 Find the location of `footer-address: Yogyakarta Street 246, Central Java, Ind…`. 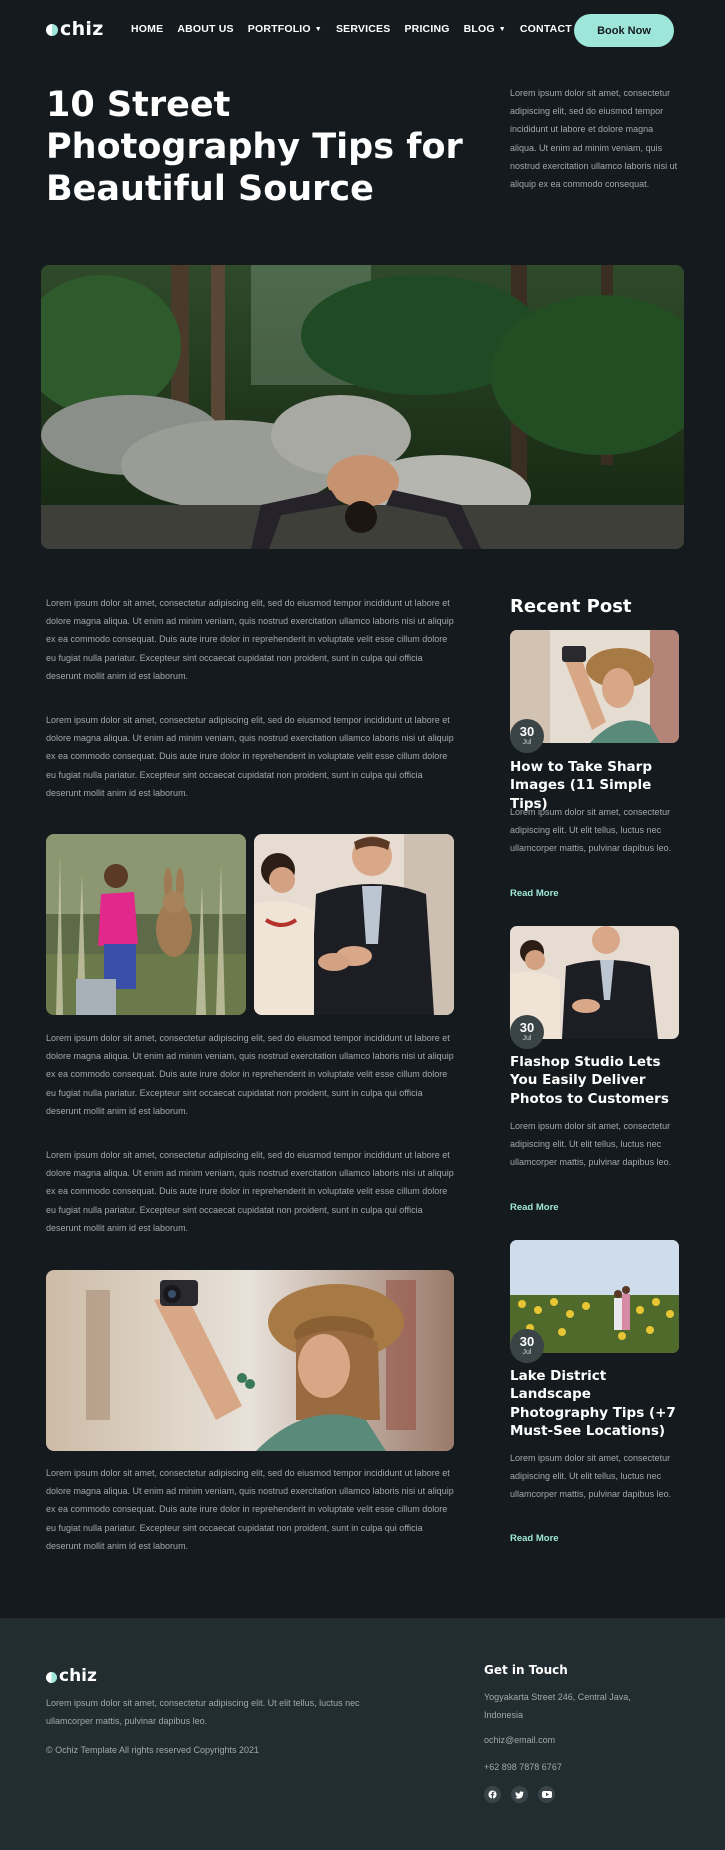

footer-address: Yogyakarta Street 246, Central Java, Ind… is located at coordinates (557, 1706).